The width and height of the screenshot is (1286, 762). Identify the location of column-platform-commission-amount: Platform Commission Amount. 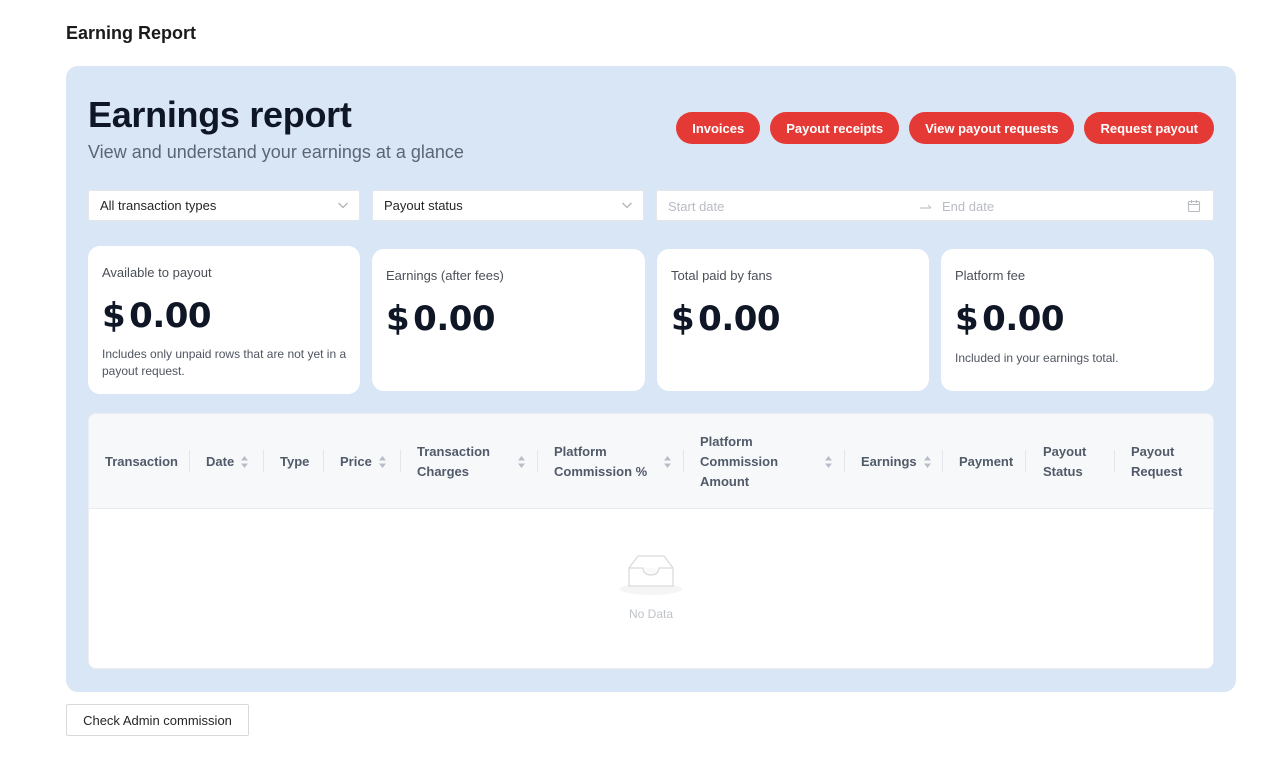
(766, 461).